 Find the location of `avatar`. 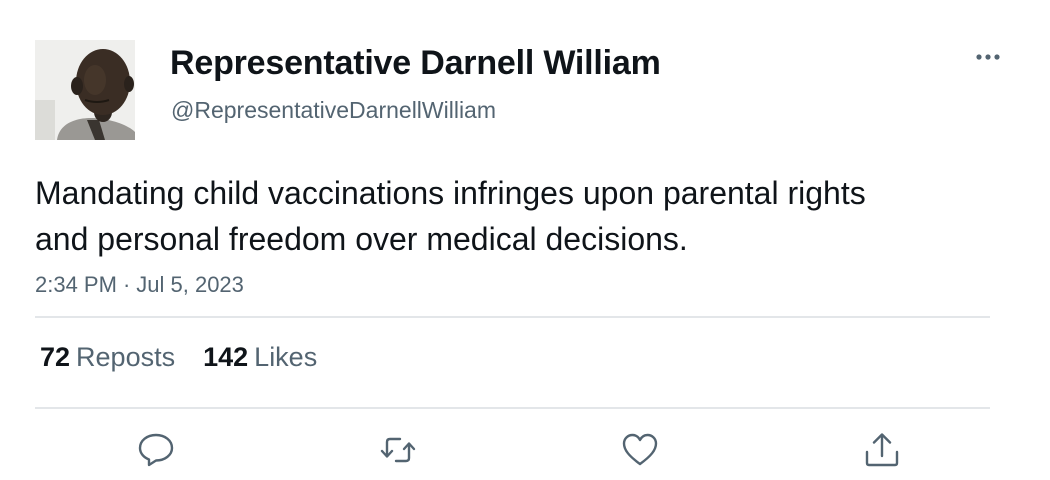

avatar is located at coordinates (85, 90).